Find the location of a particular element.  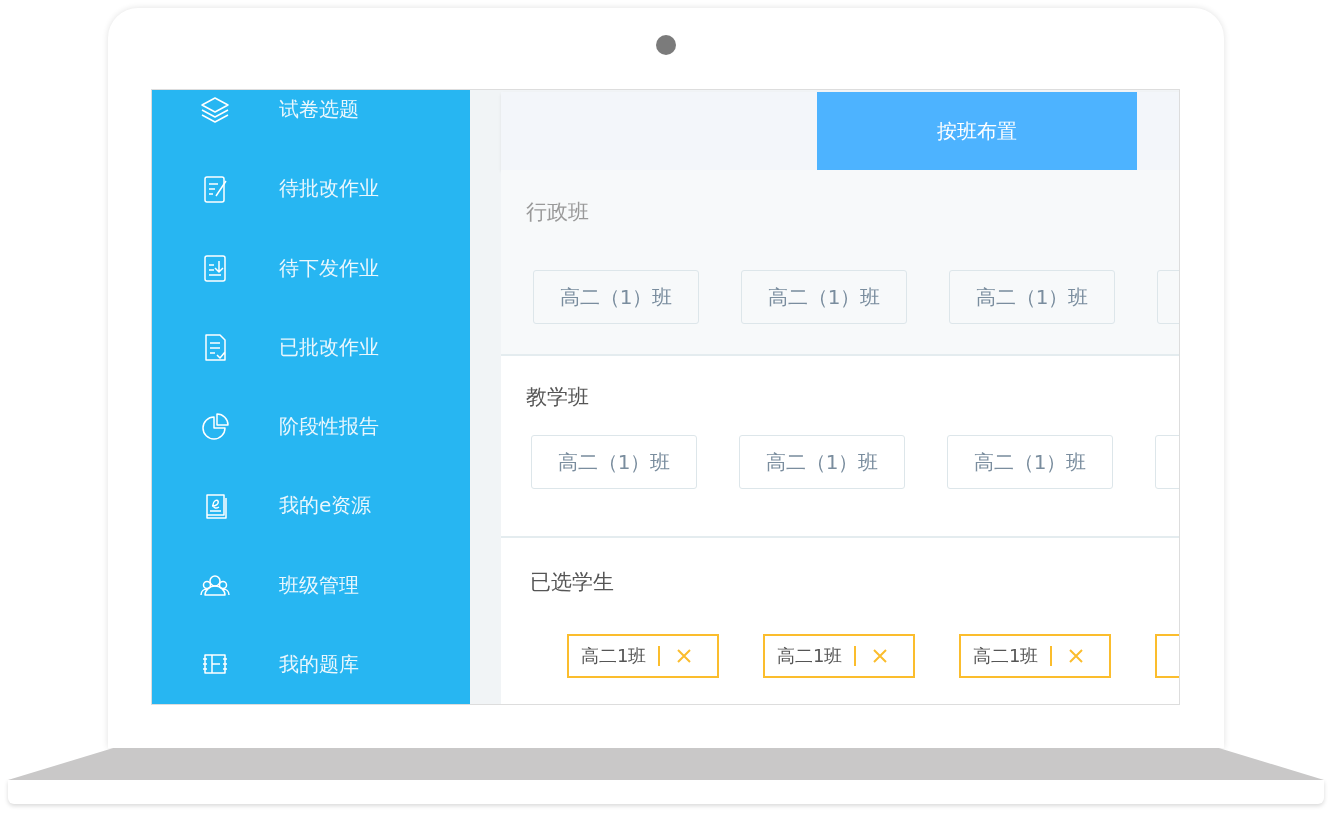

sidebar-item: 我的e资源 is located at coordinates (311, 506).